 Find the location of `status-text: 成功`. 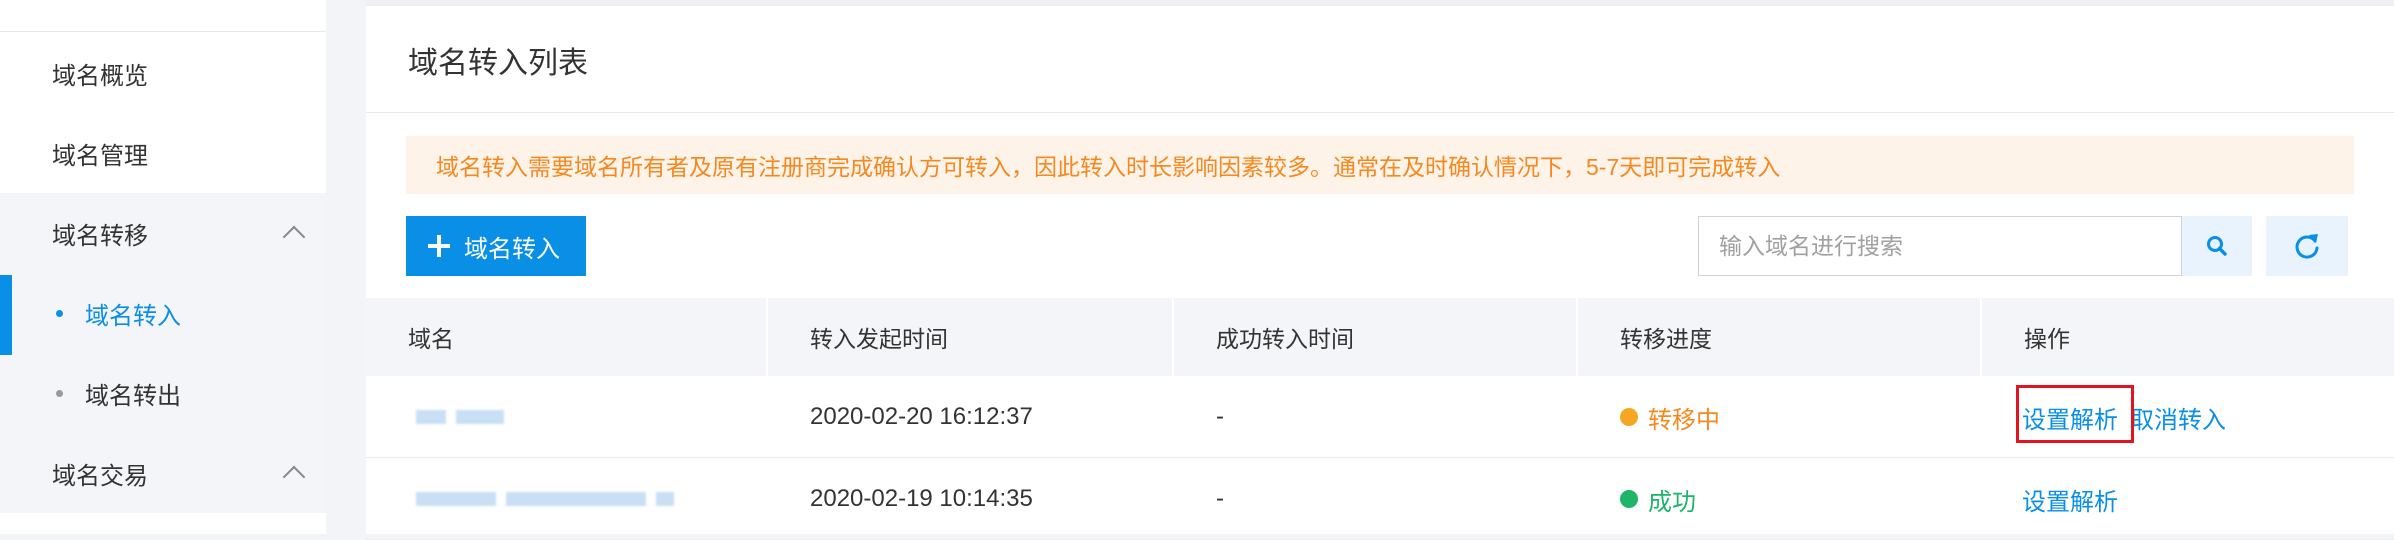

status-text: 成功 is located at coordinates (1672, 502).